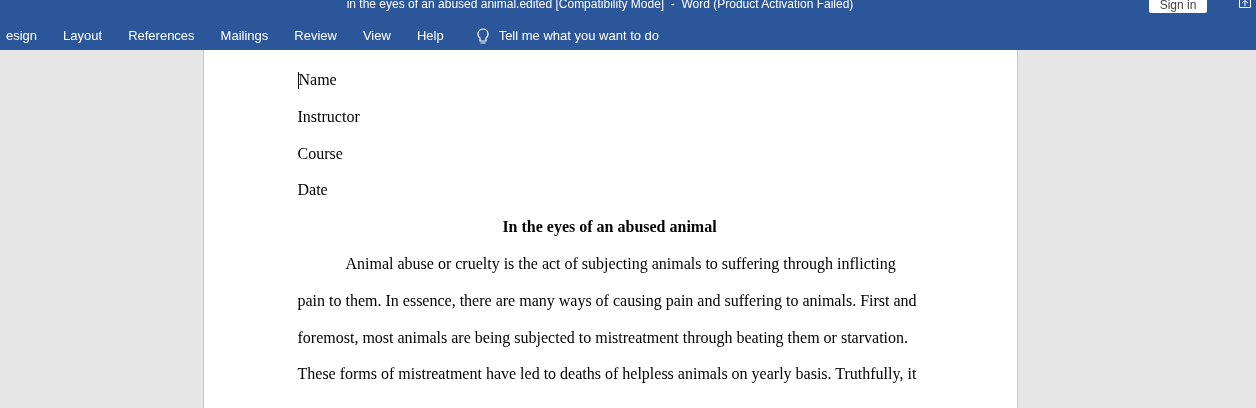  I want to click on lightbulb-icon, so click(482, 36).